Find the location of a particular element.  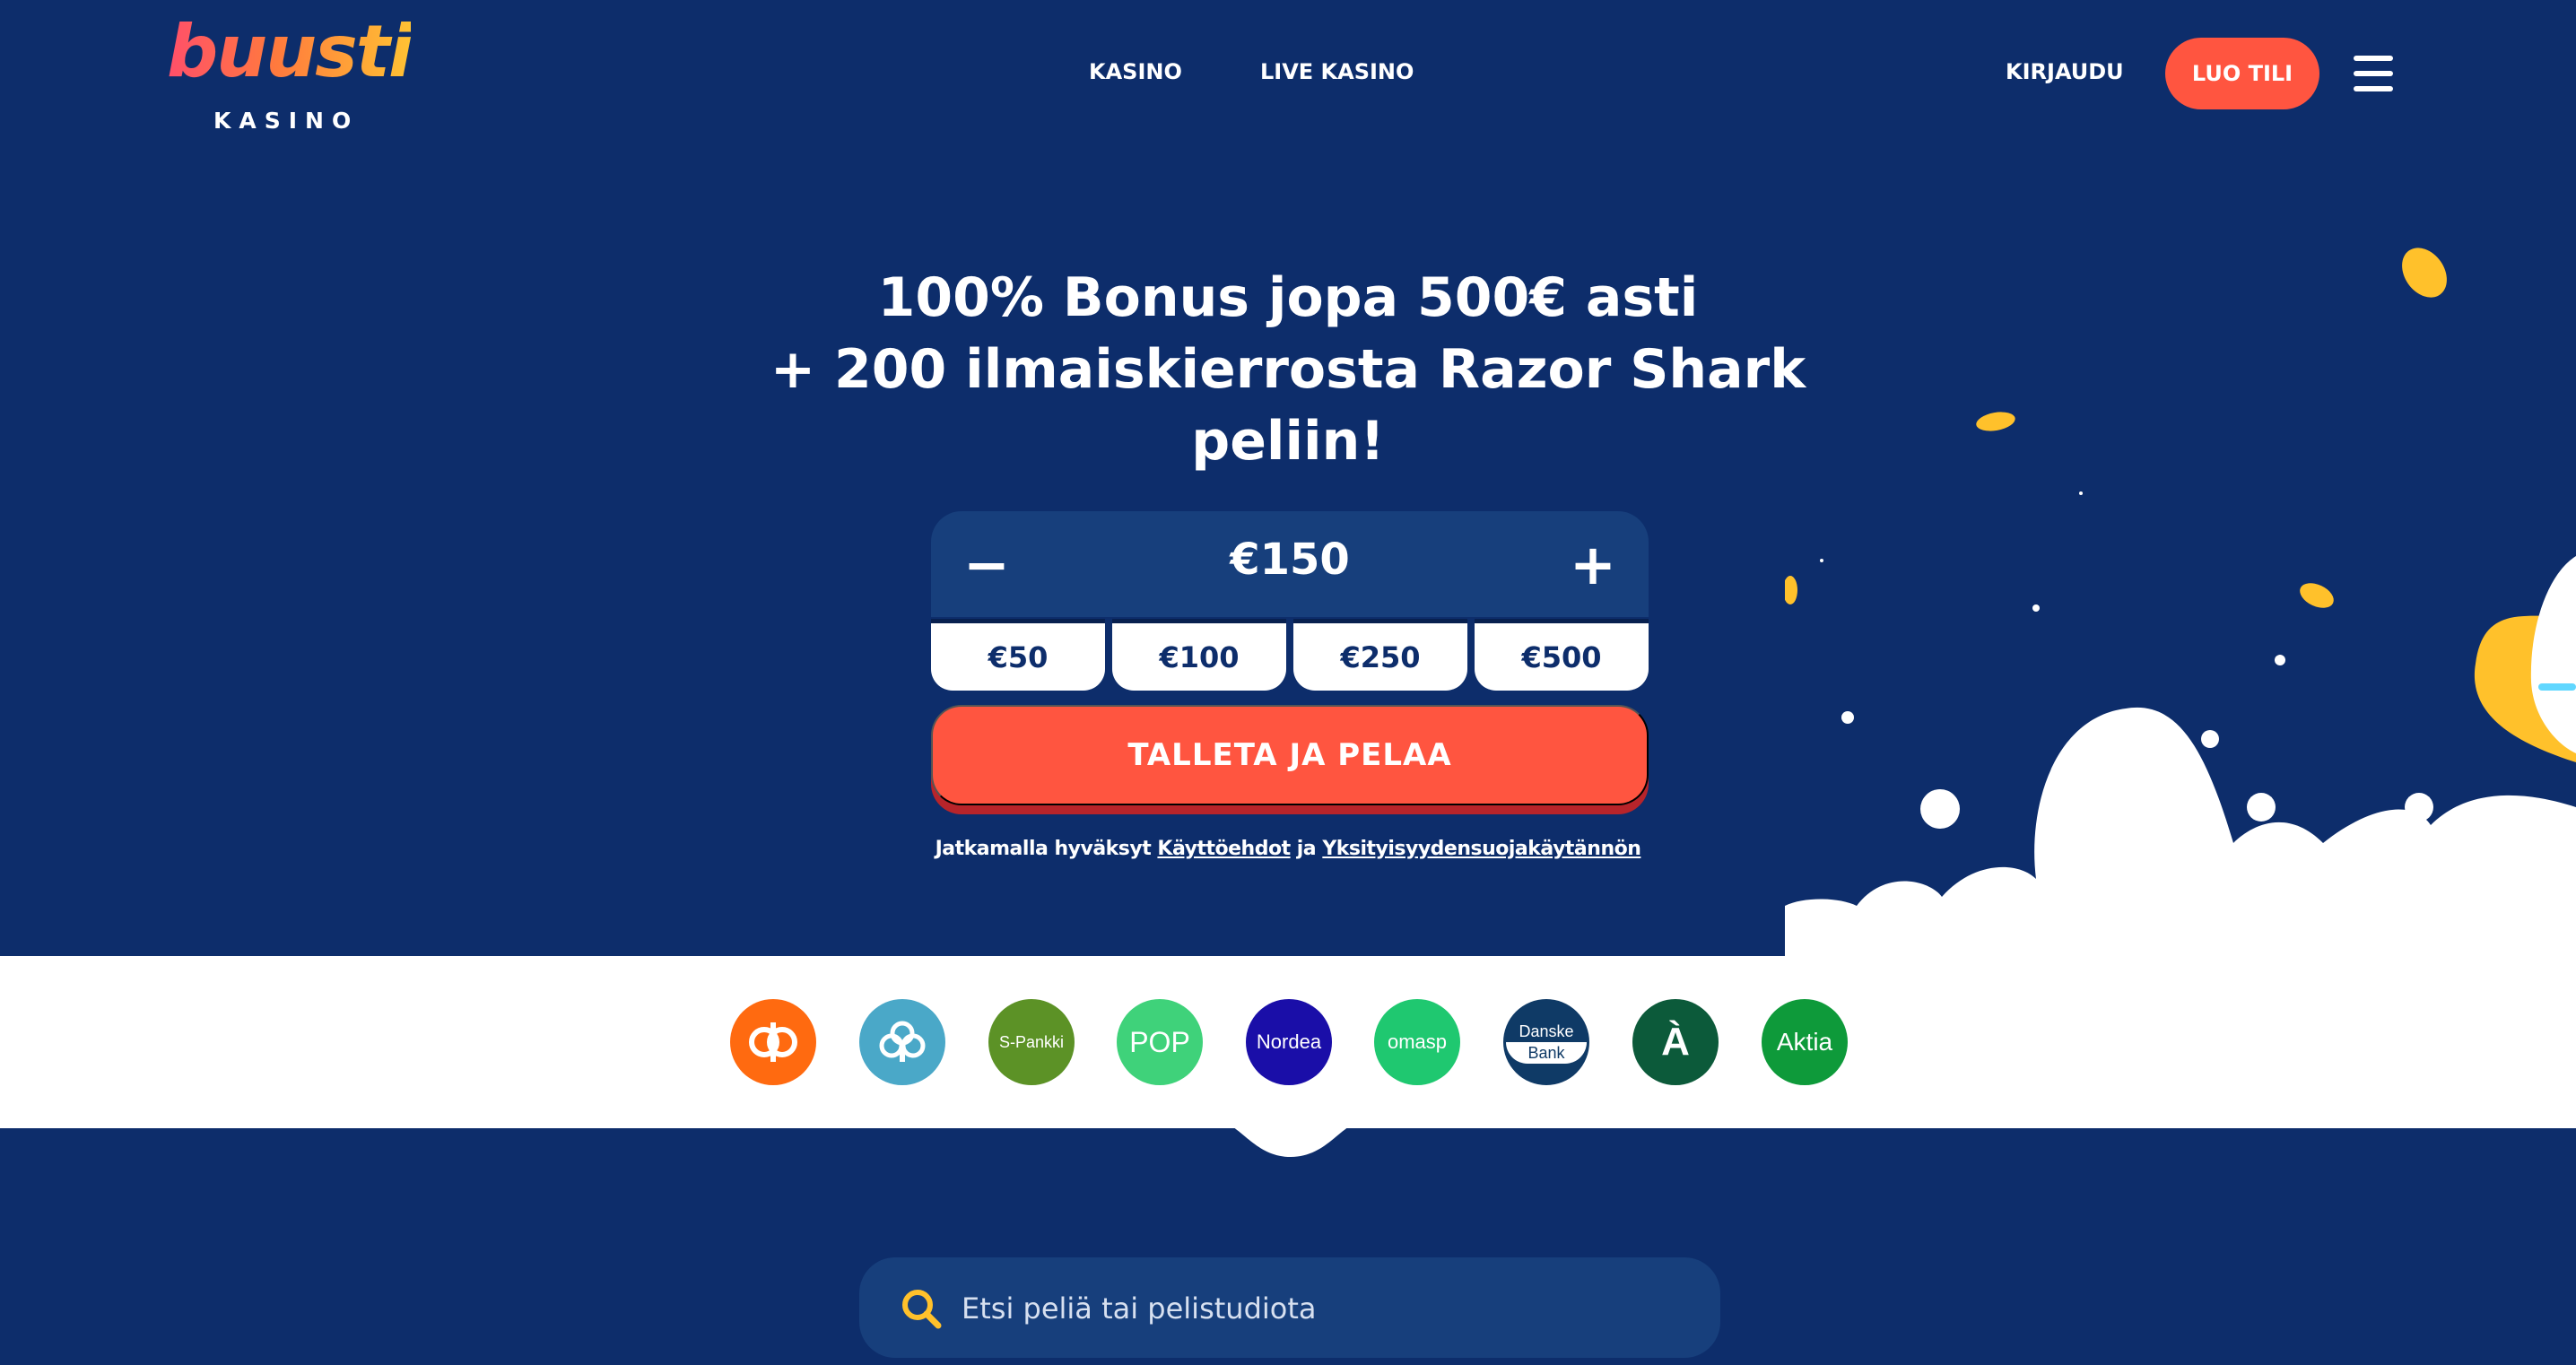

terms-link: Käyttöehdot is located at coordinates (1224, 849).